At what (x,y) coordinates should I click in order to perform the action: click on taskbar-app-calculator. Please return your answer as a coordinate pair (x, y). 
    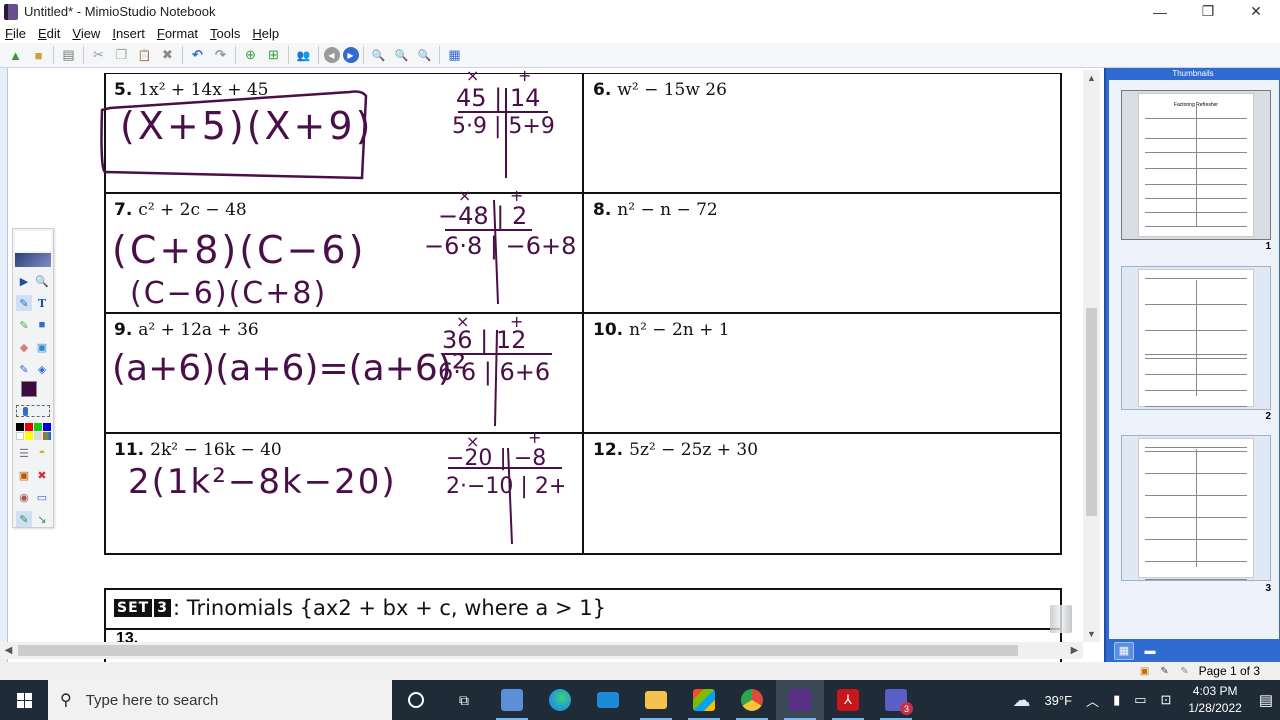
    Looking at the image, I should click on (512, 700).